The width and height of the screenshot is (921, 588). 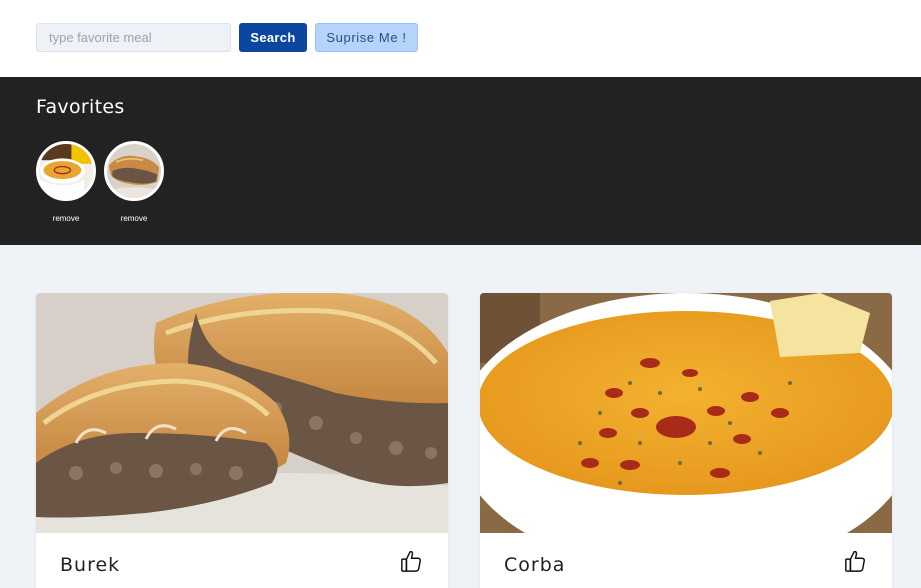 I want to click on favorites-title: Favorites, so click(x=80, y=107).